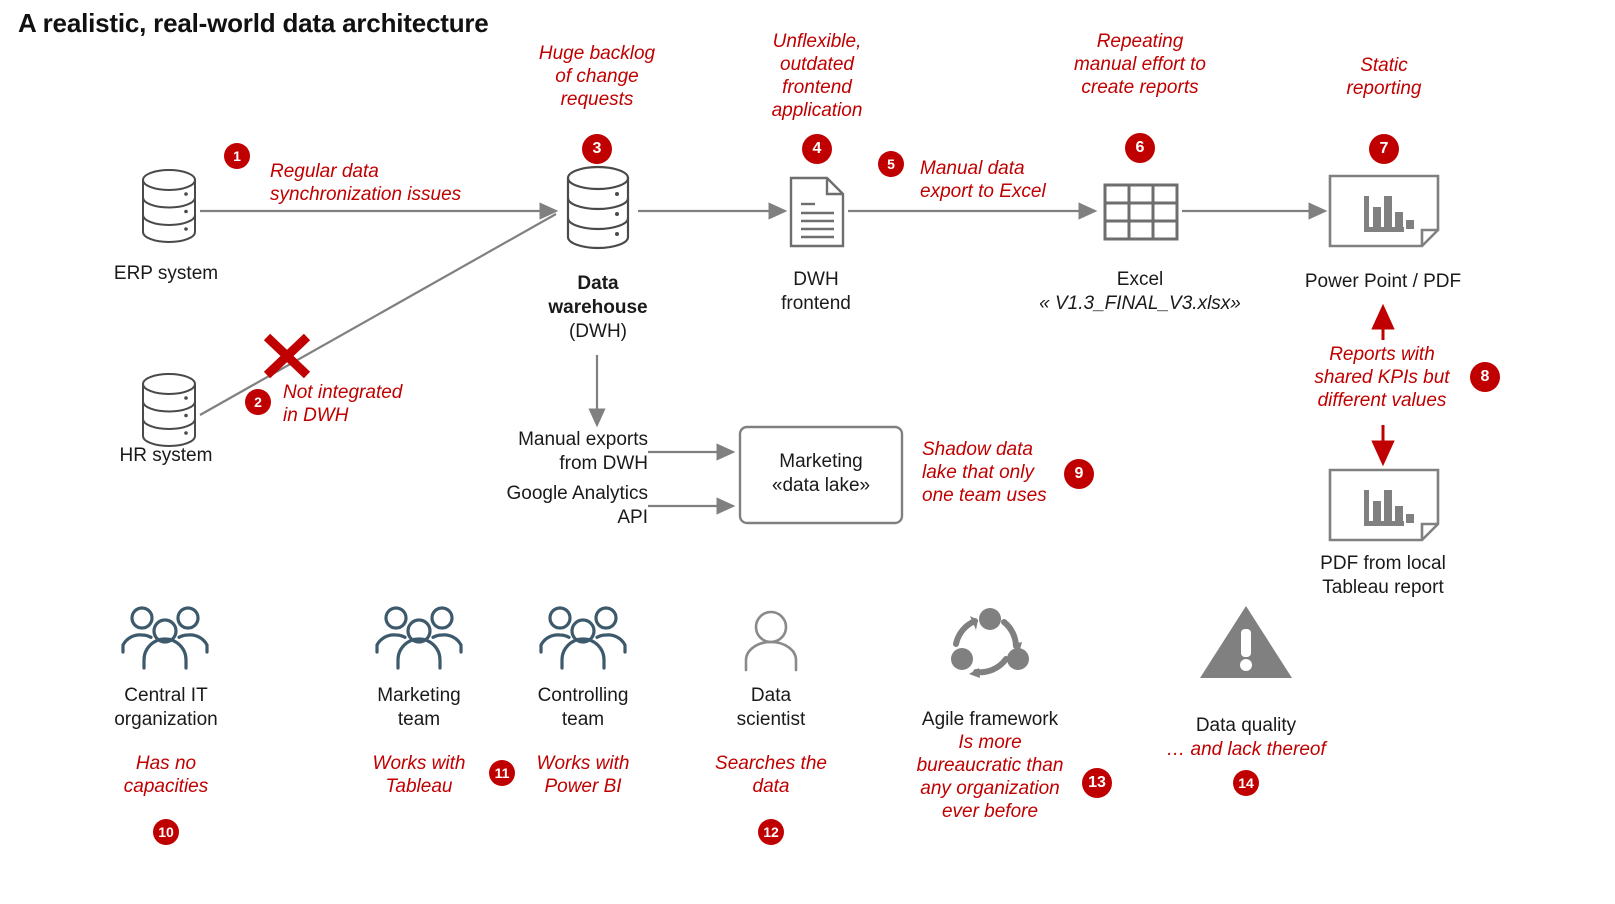 The width and height of the screenshot is (1615, 904). I want to click on annotation-badge-9: 9, so click(1079, 474).